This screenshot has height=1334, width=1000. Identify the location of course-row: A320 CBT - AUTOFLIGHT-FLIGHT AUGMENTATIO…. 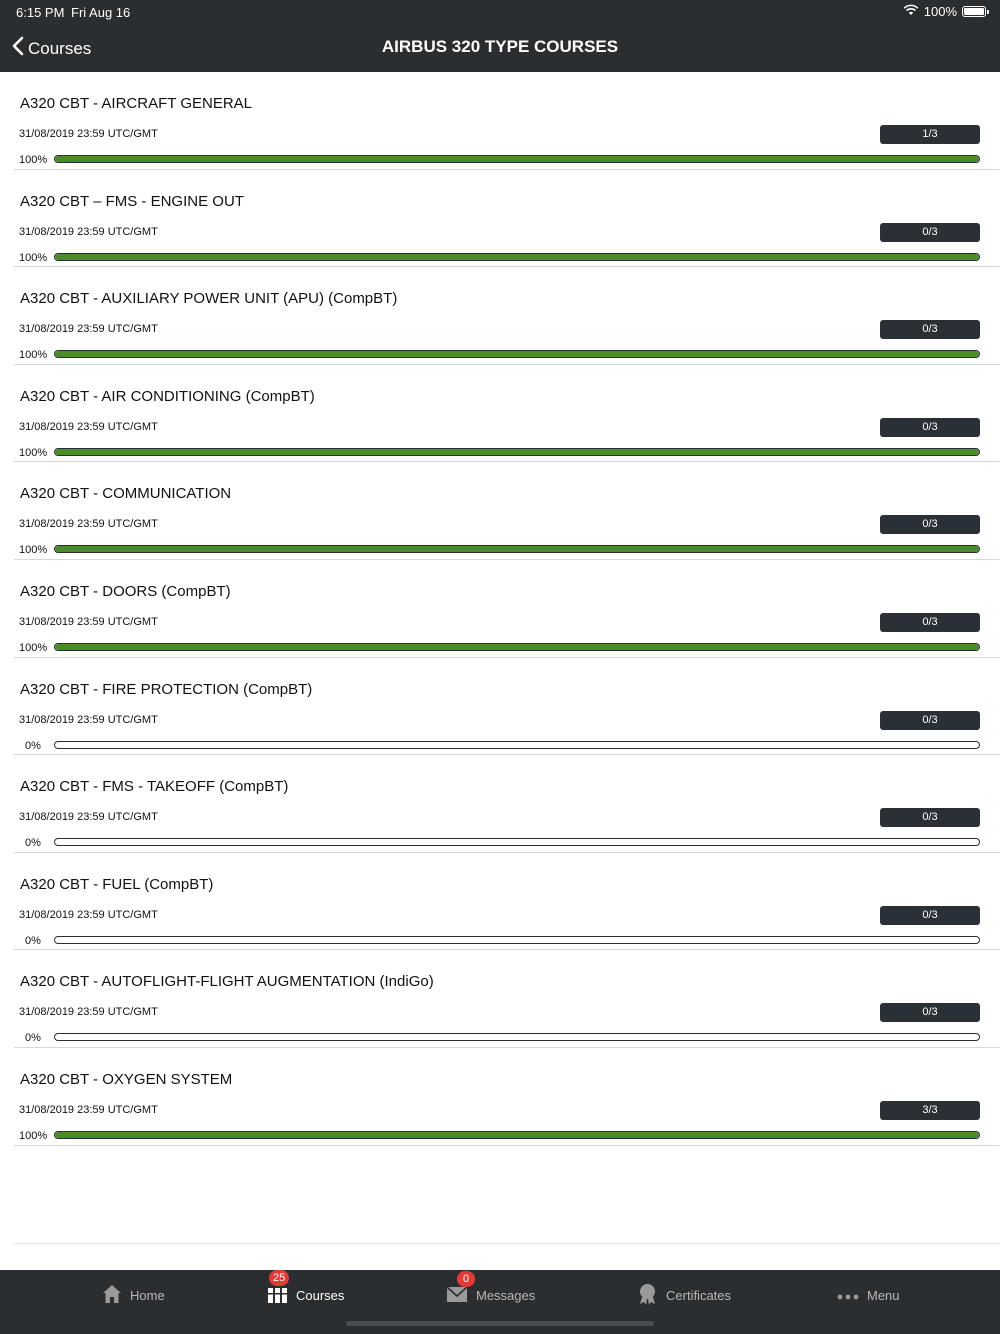
(507, 999).